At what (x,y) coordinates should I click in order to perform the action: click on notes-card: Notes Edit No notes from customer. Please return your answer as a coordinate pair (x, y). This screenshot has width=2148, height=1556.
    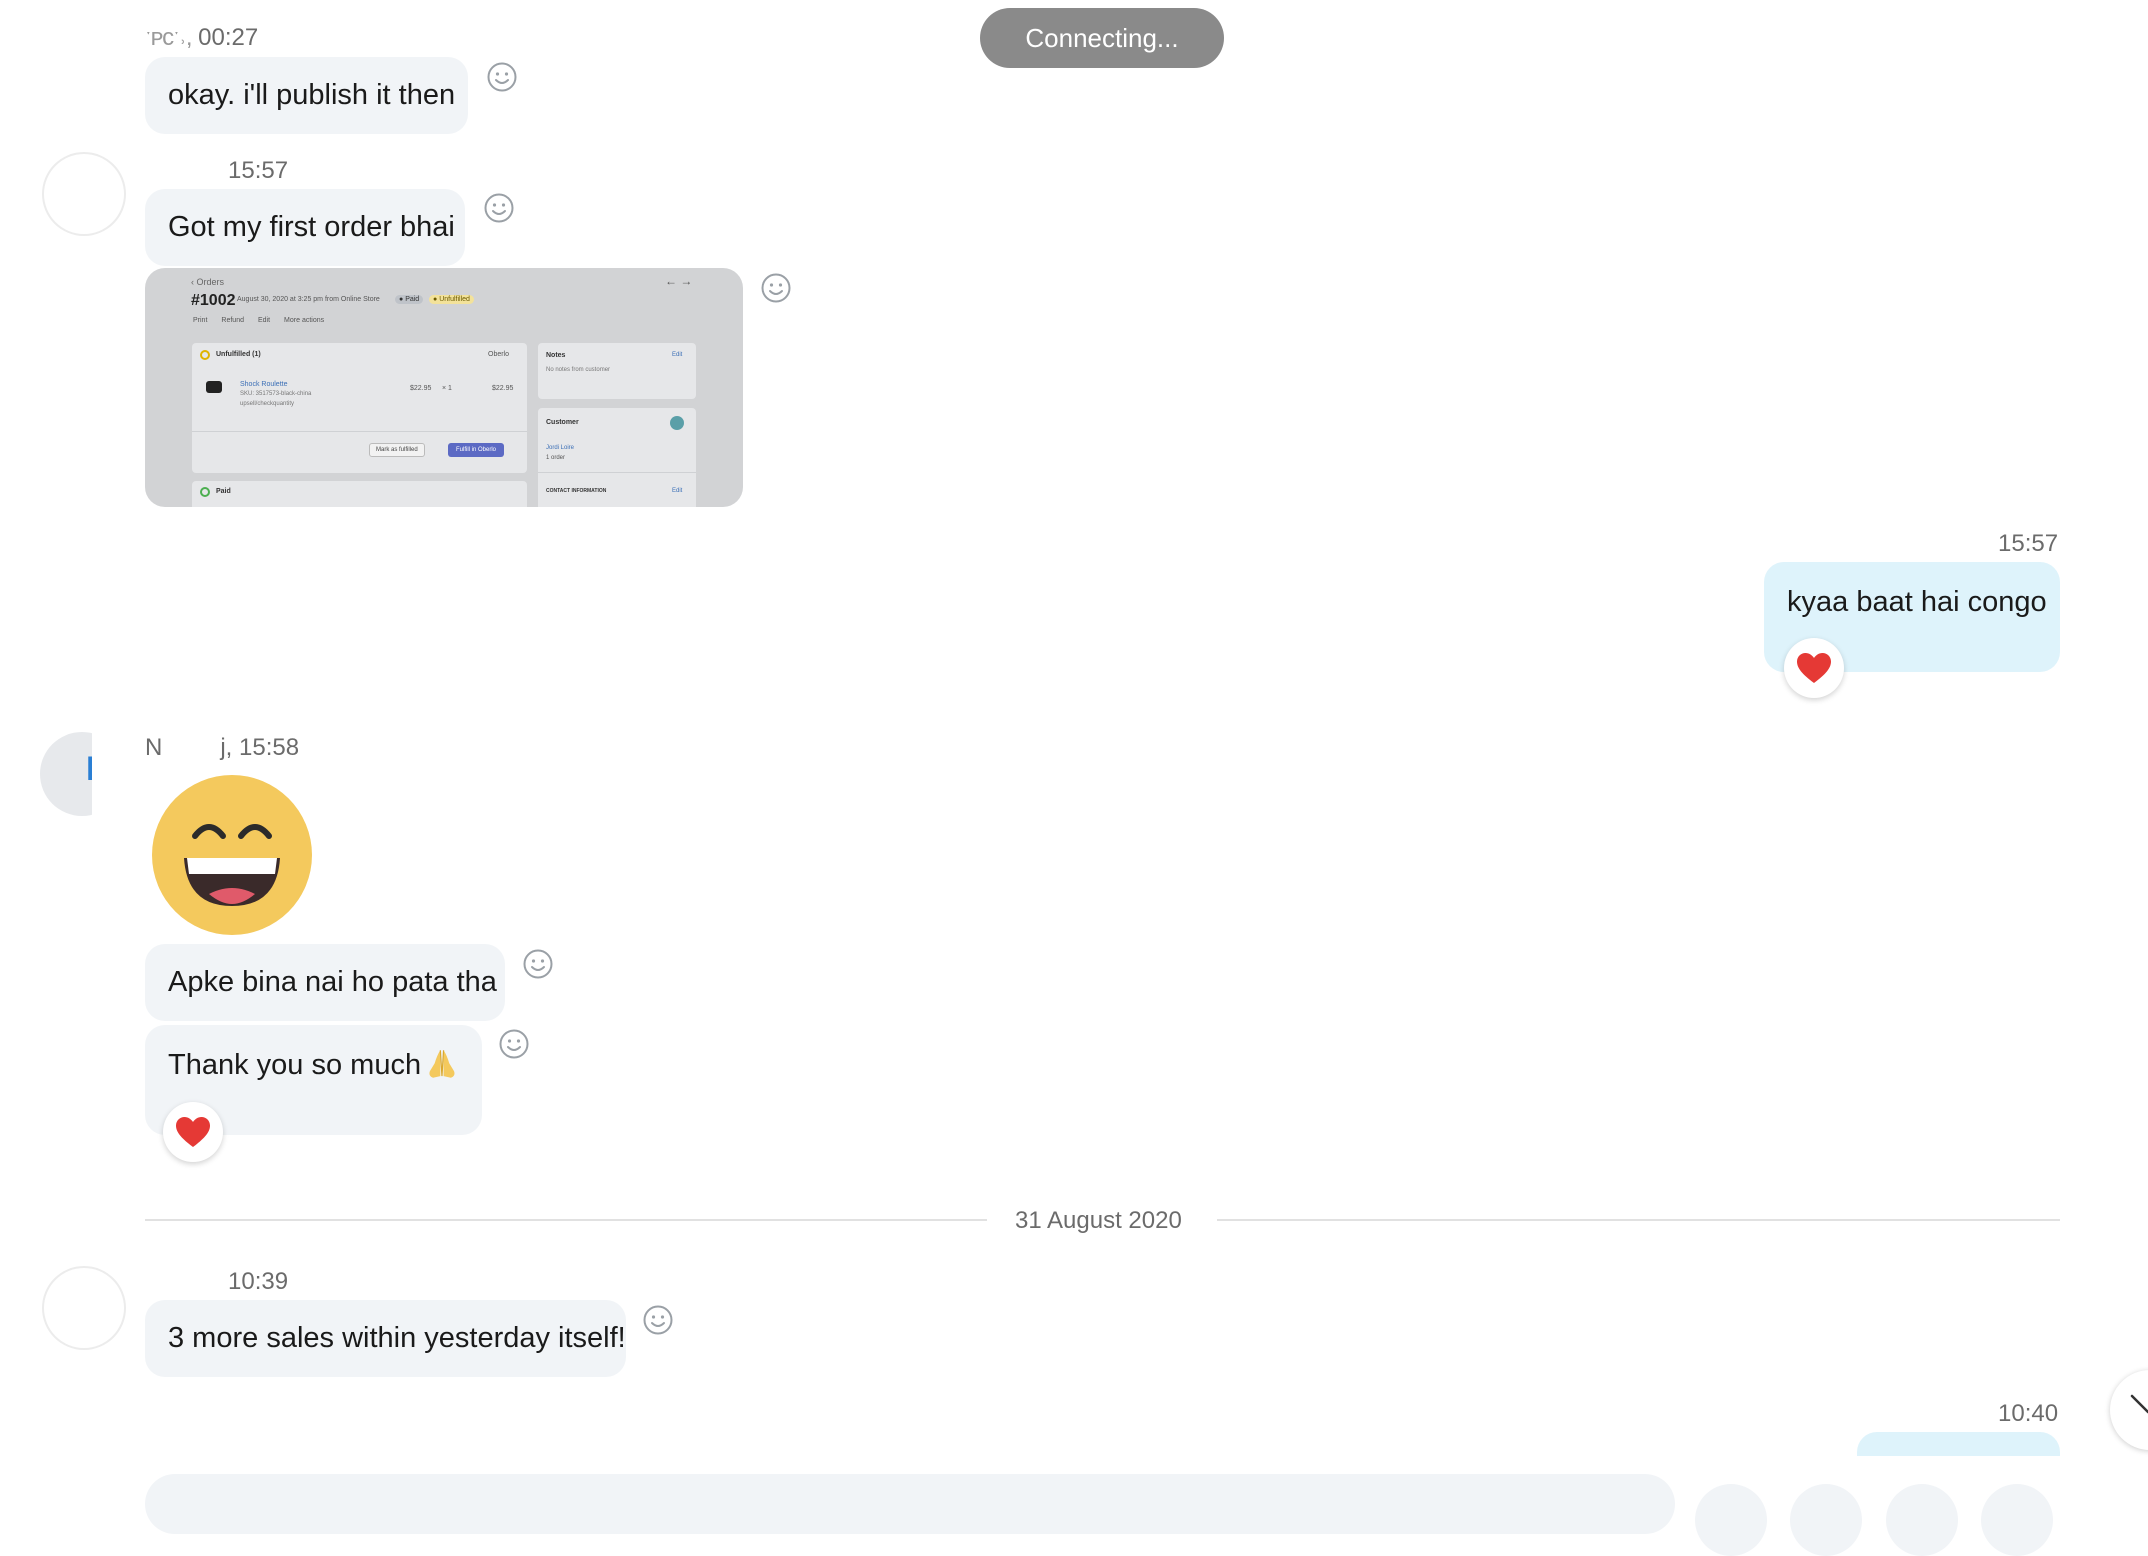
    Looking at the image, I should click on (617, 371).